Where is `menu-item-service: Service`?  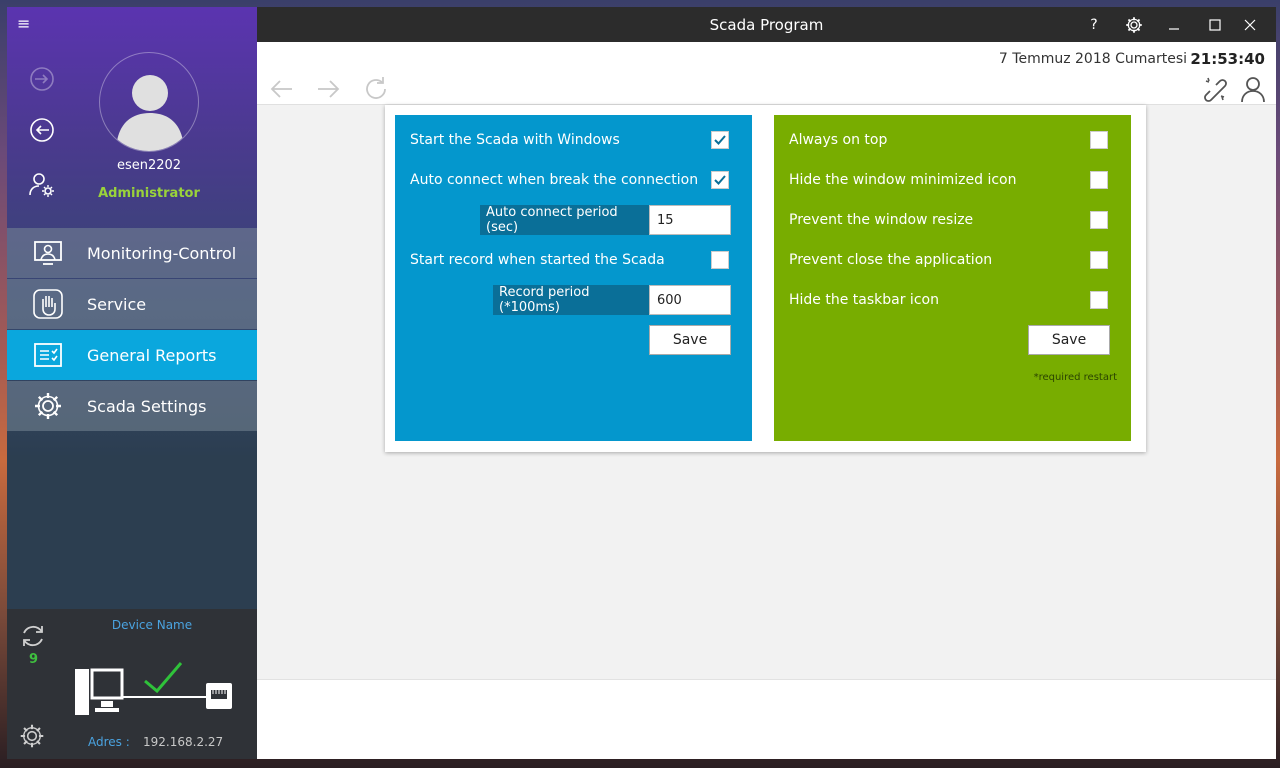 menu-item-service: Service is located at coordinates (132, 304).